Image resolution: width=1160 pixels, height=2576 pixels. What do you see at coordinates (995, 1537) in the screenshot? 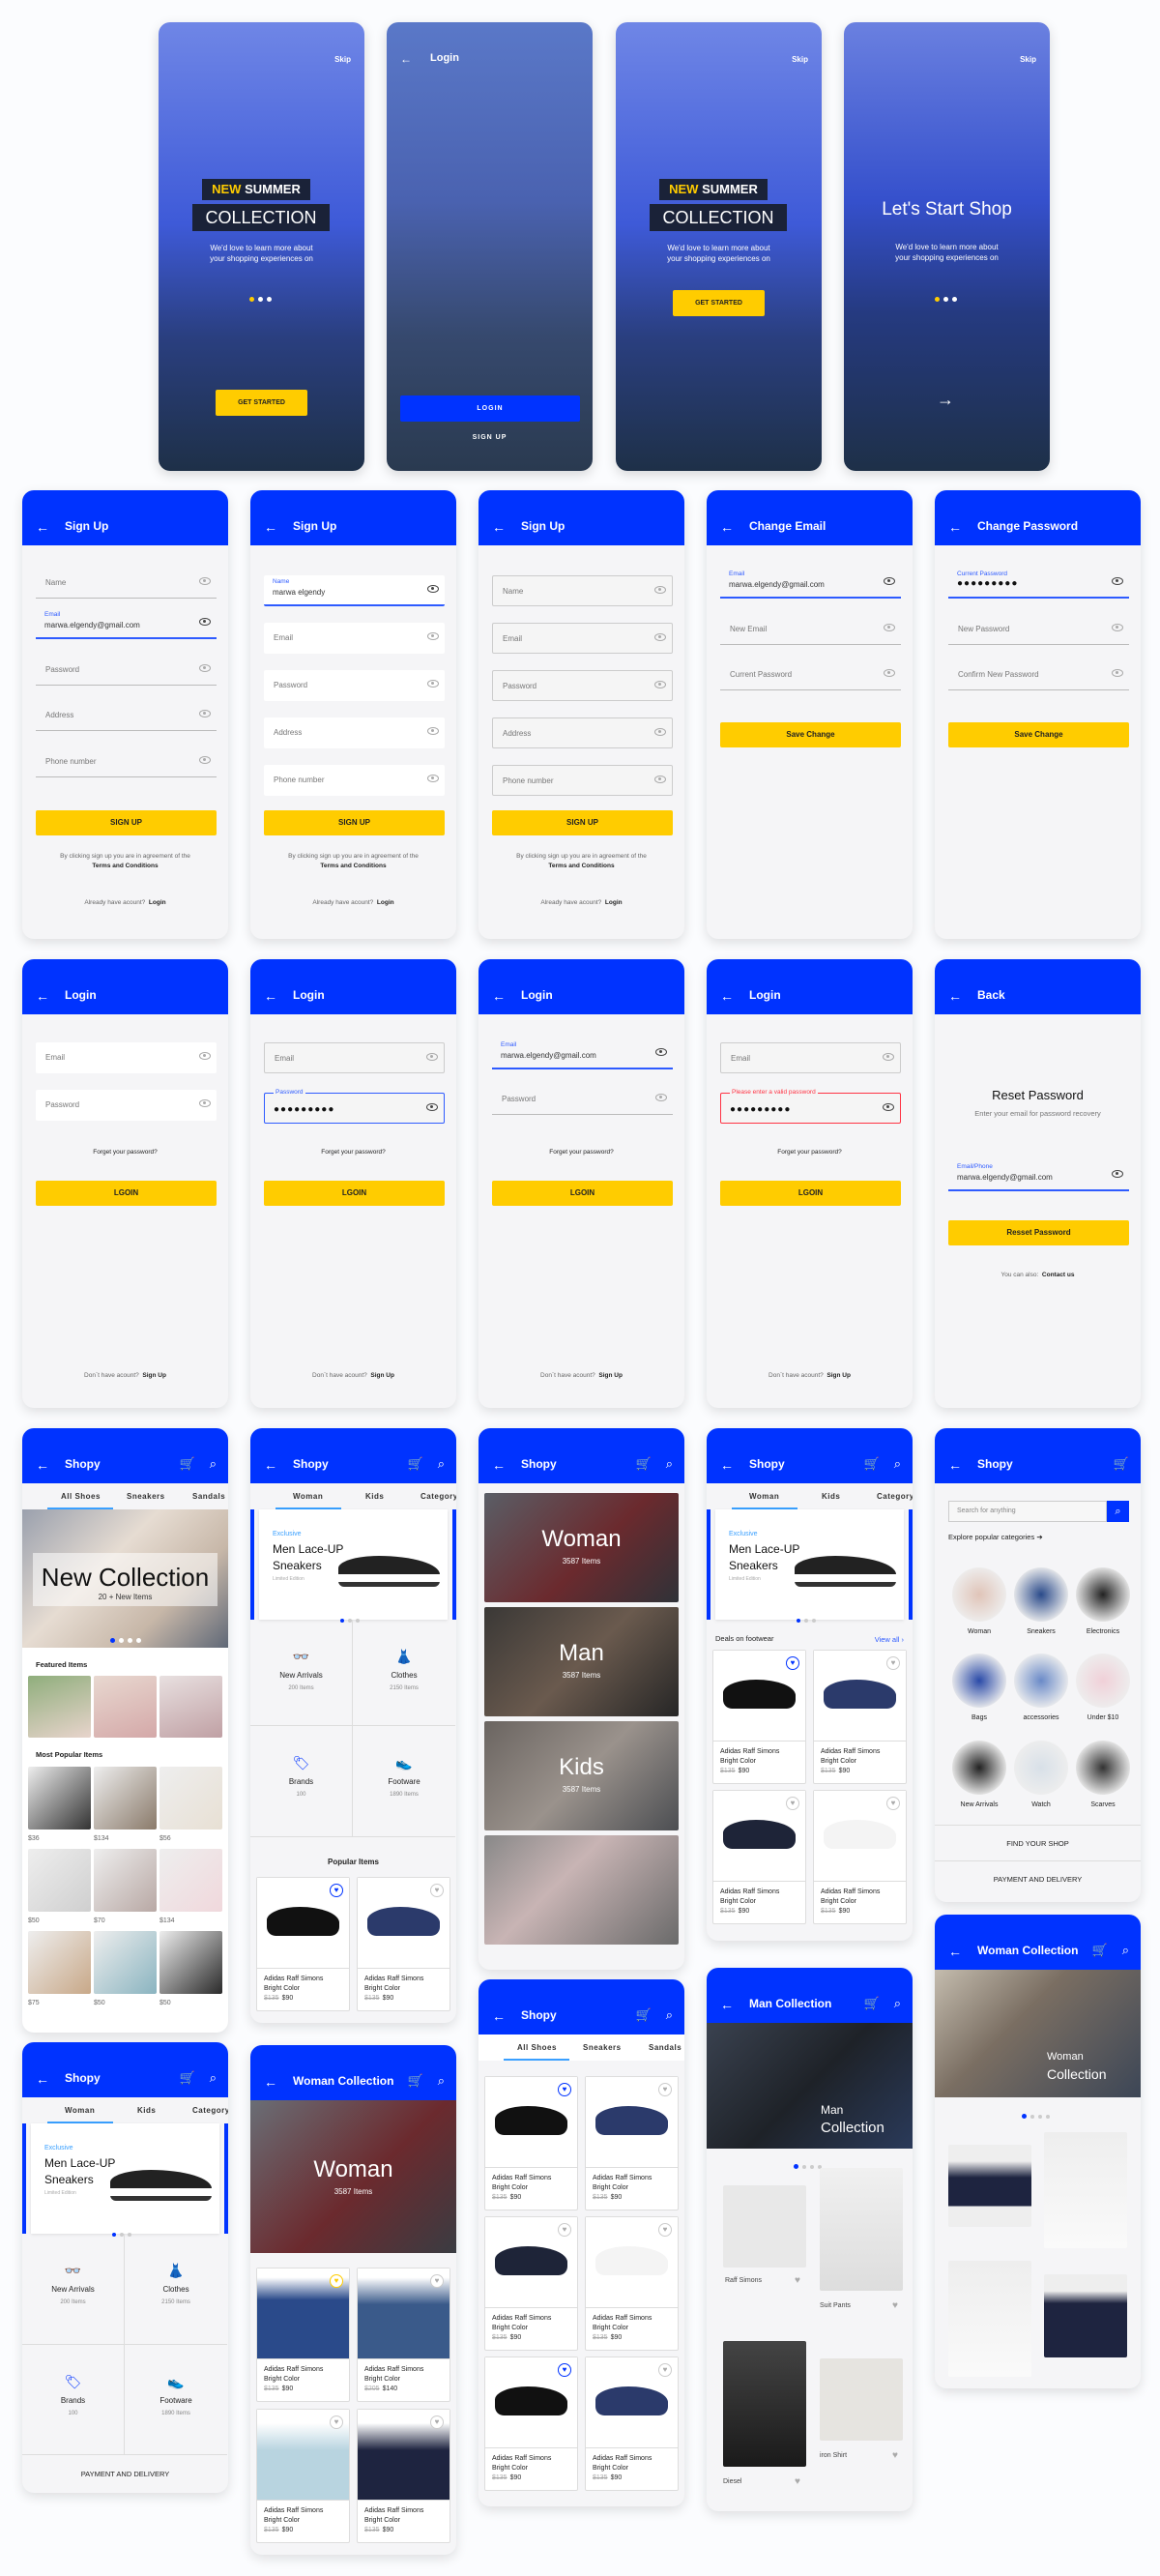
I see `explore-heading: Explore popular categories ➔` at bounding box center [995, 1537].